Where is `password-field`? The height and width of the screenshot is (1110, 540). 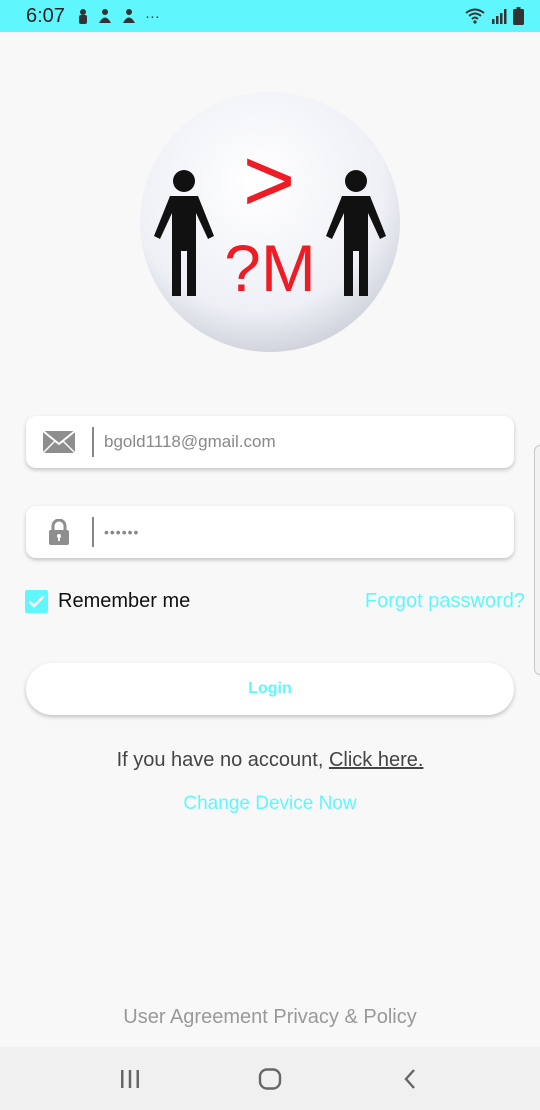
password-field is located at coordinates (270, 532).